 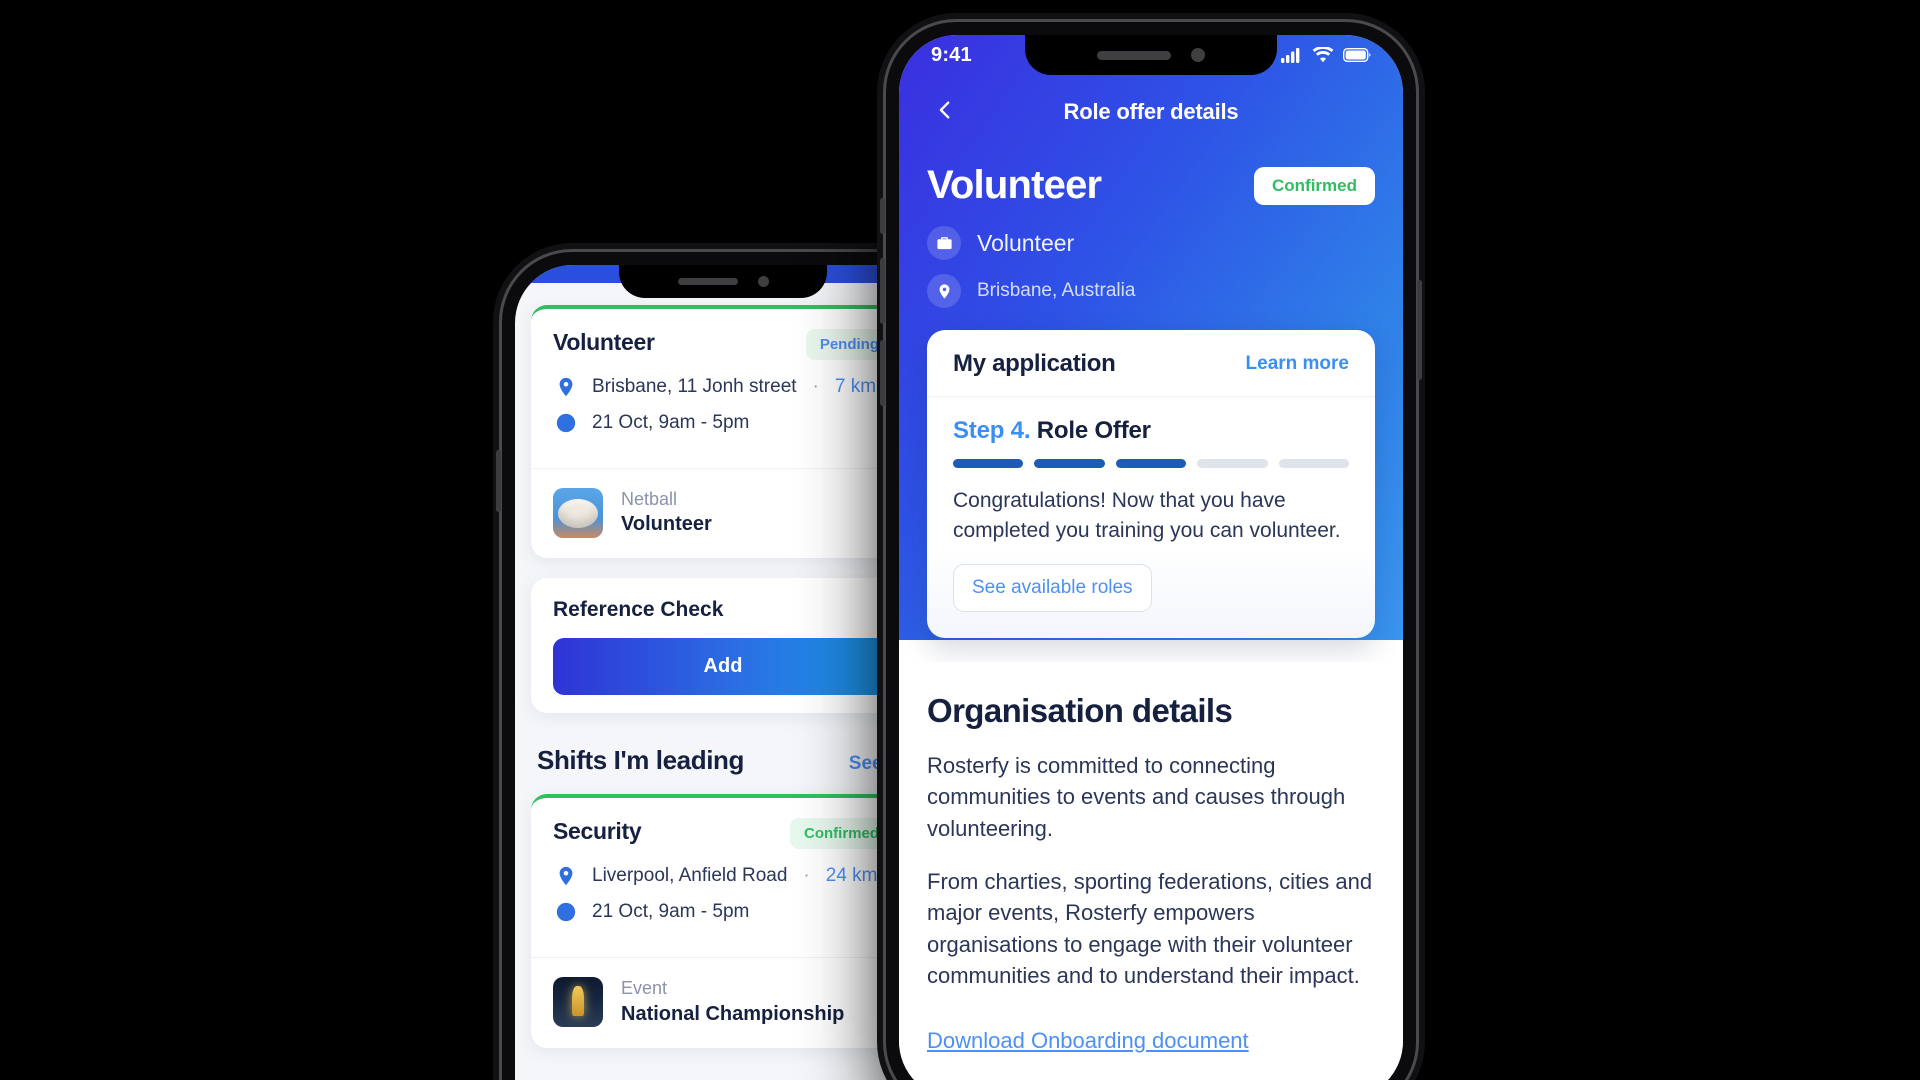 What do you see at coordinates (638, 610) in the screenshot?
I see `reference-check-title: Reference Check` at bounding box center [638, 610].